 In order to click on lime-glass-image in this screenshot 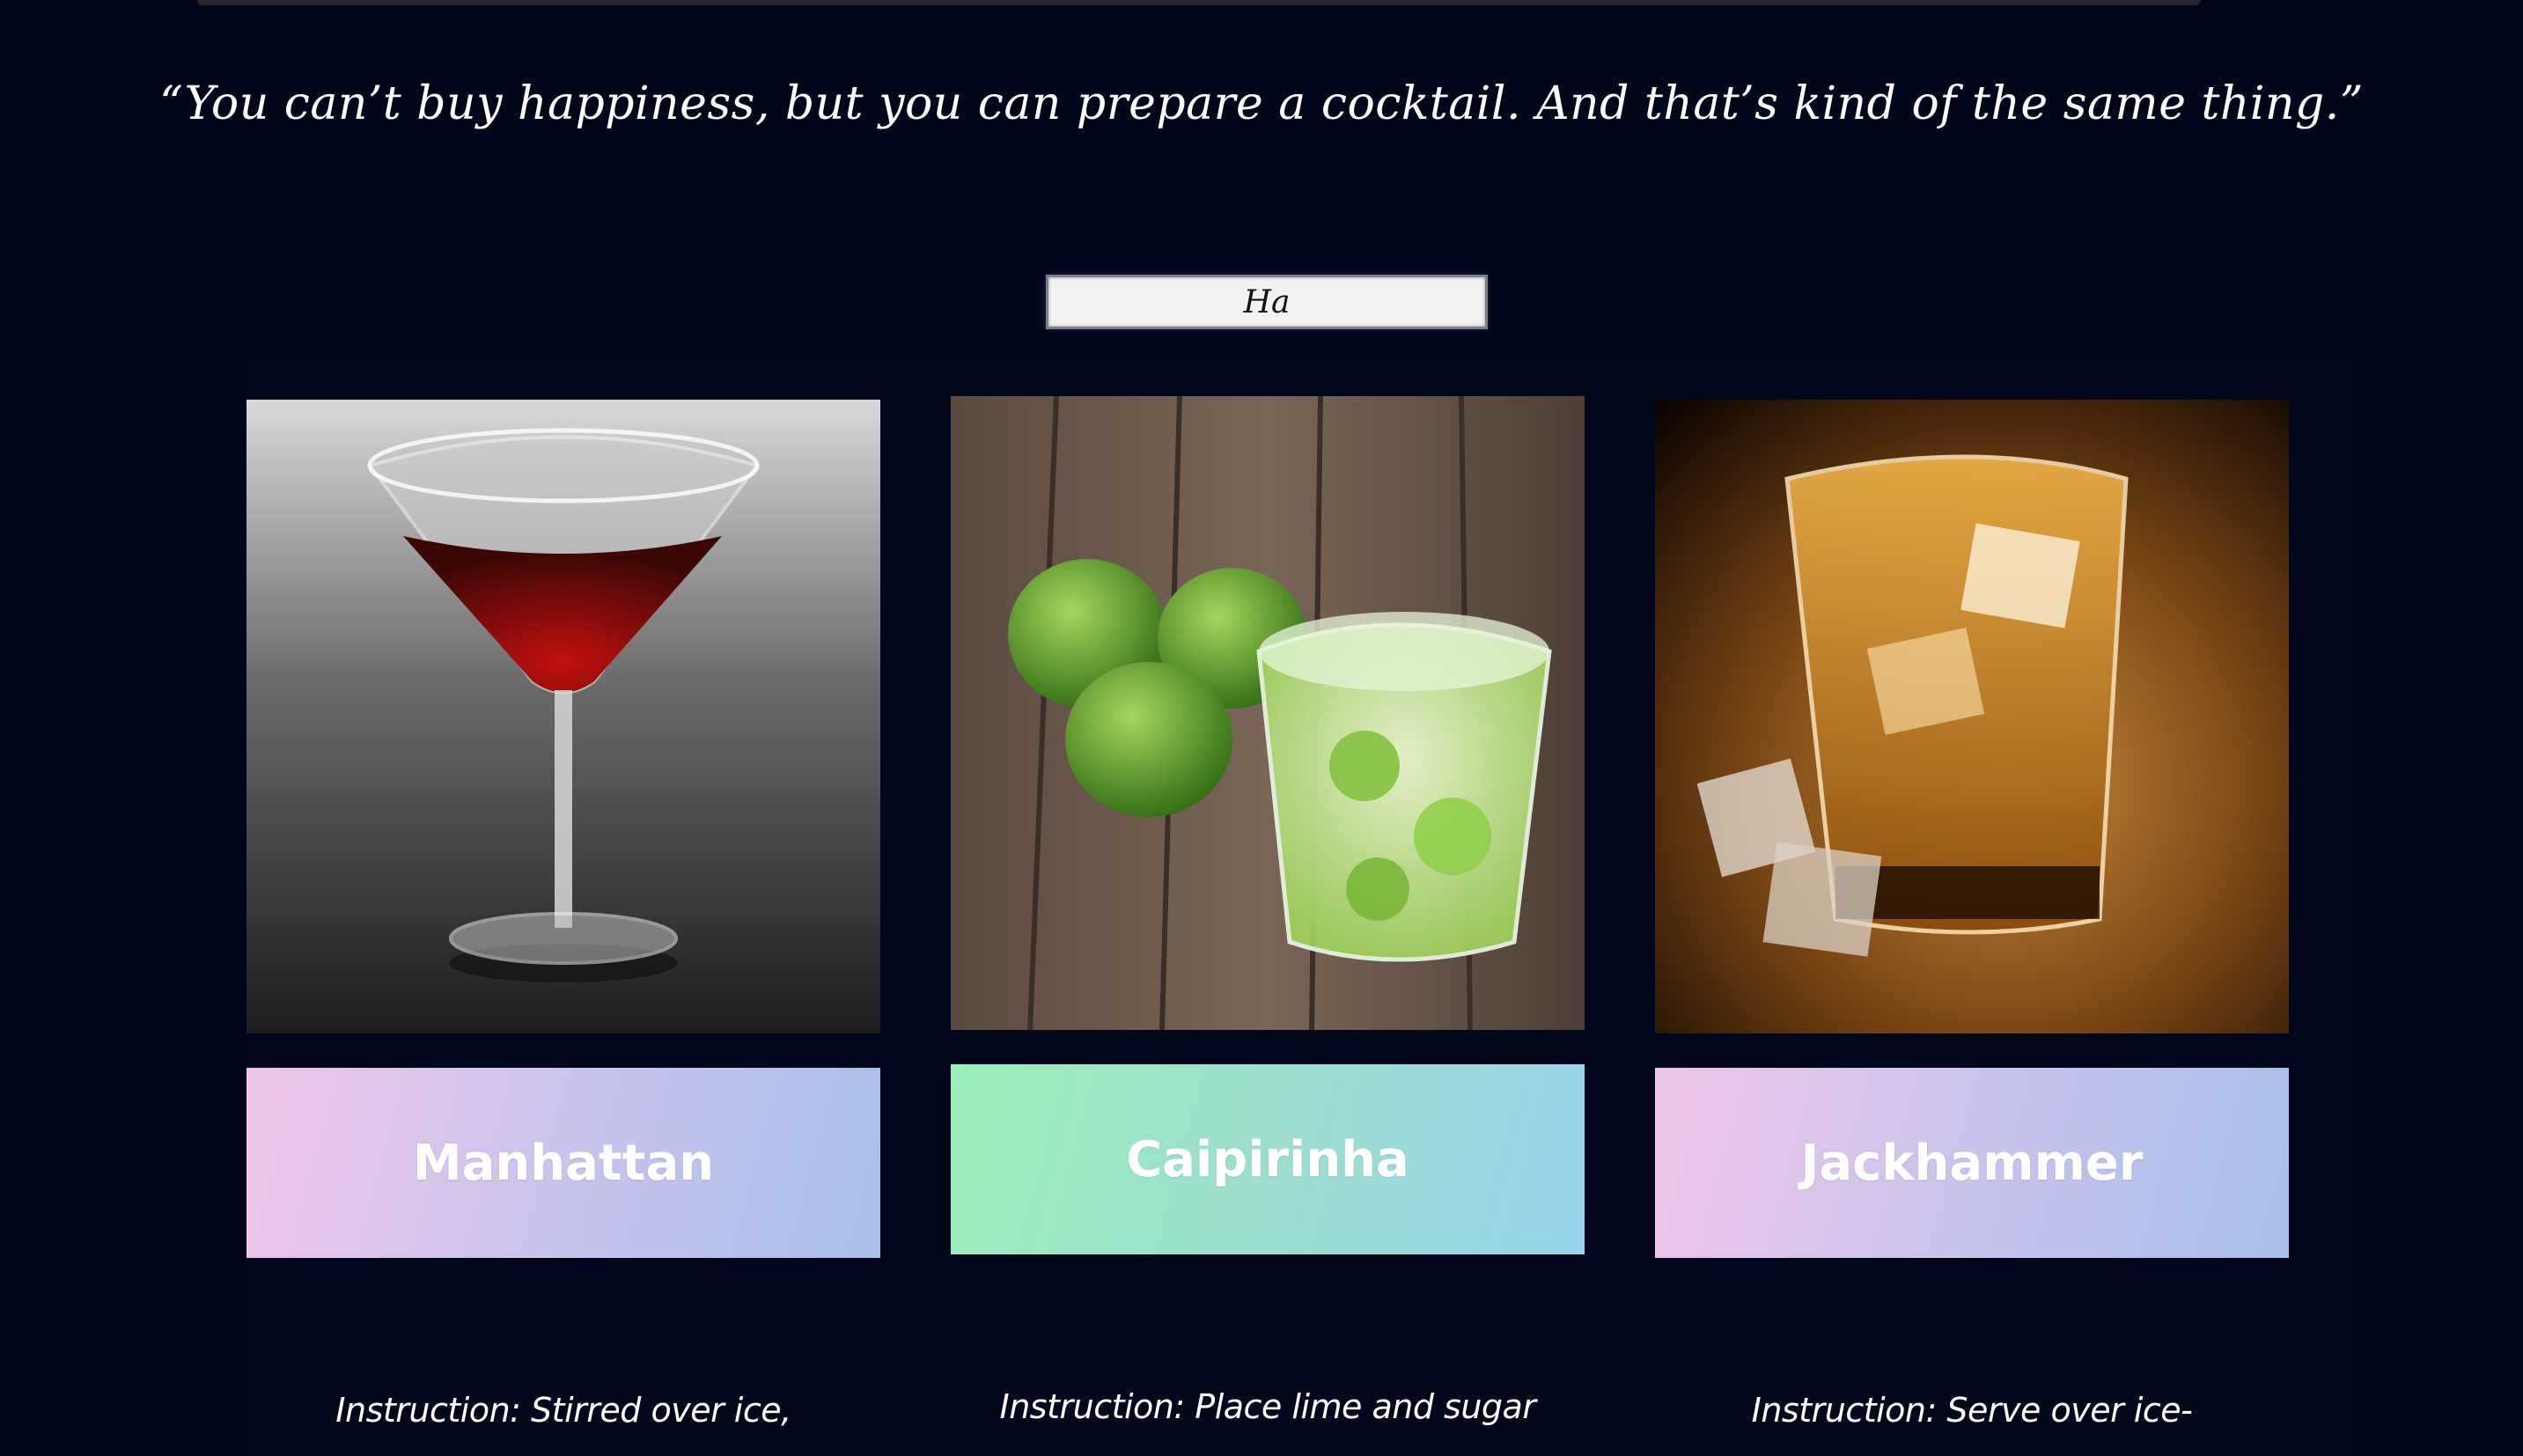, I will do `click(1268, 713)`.